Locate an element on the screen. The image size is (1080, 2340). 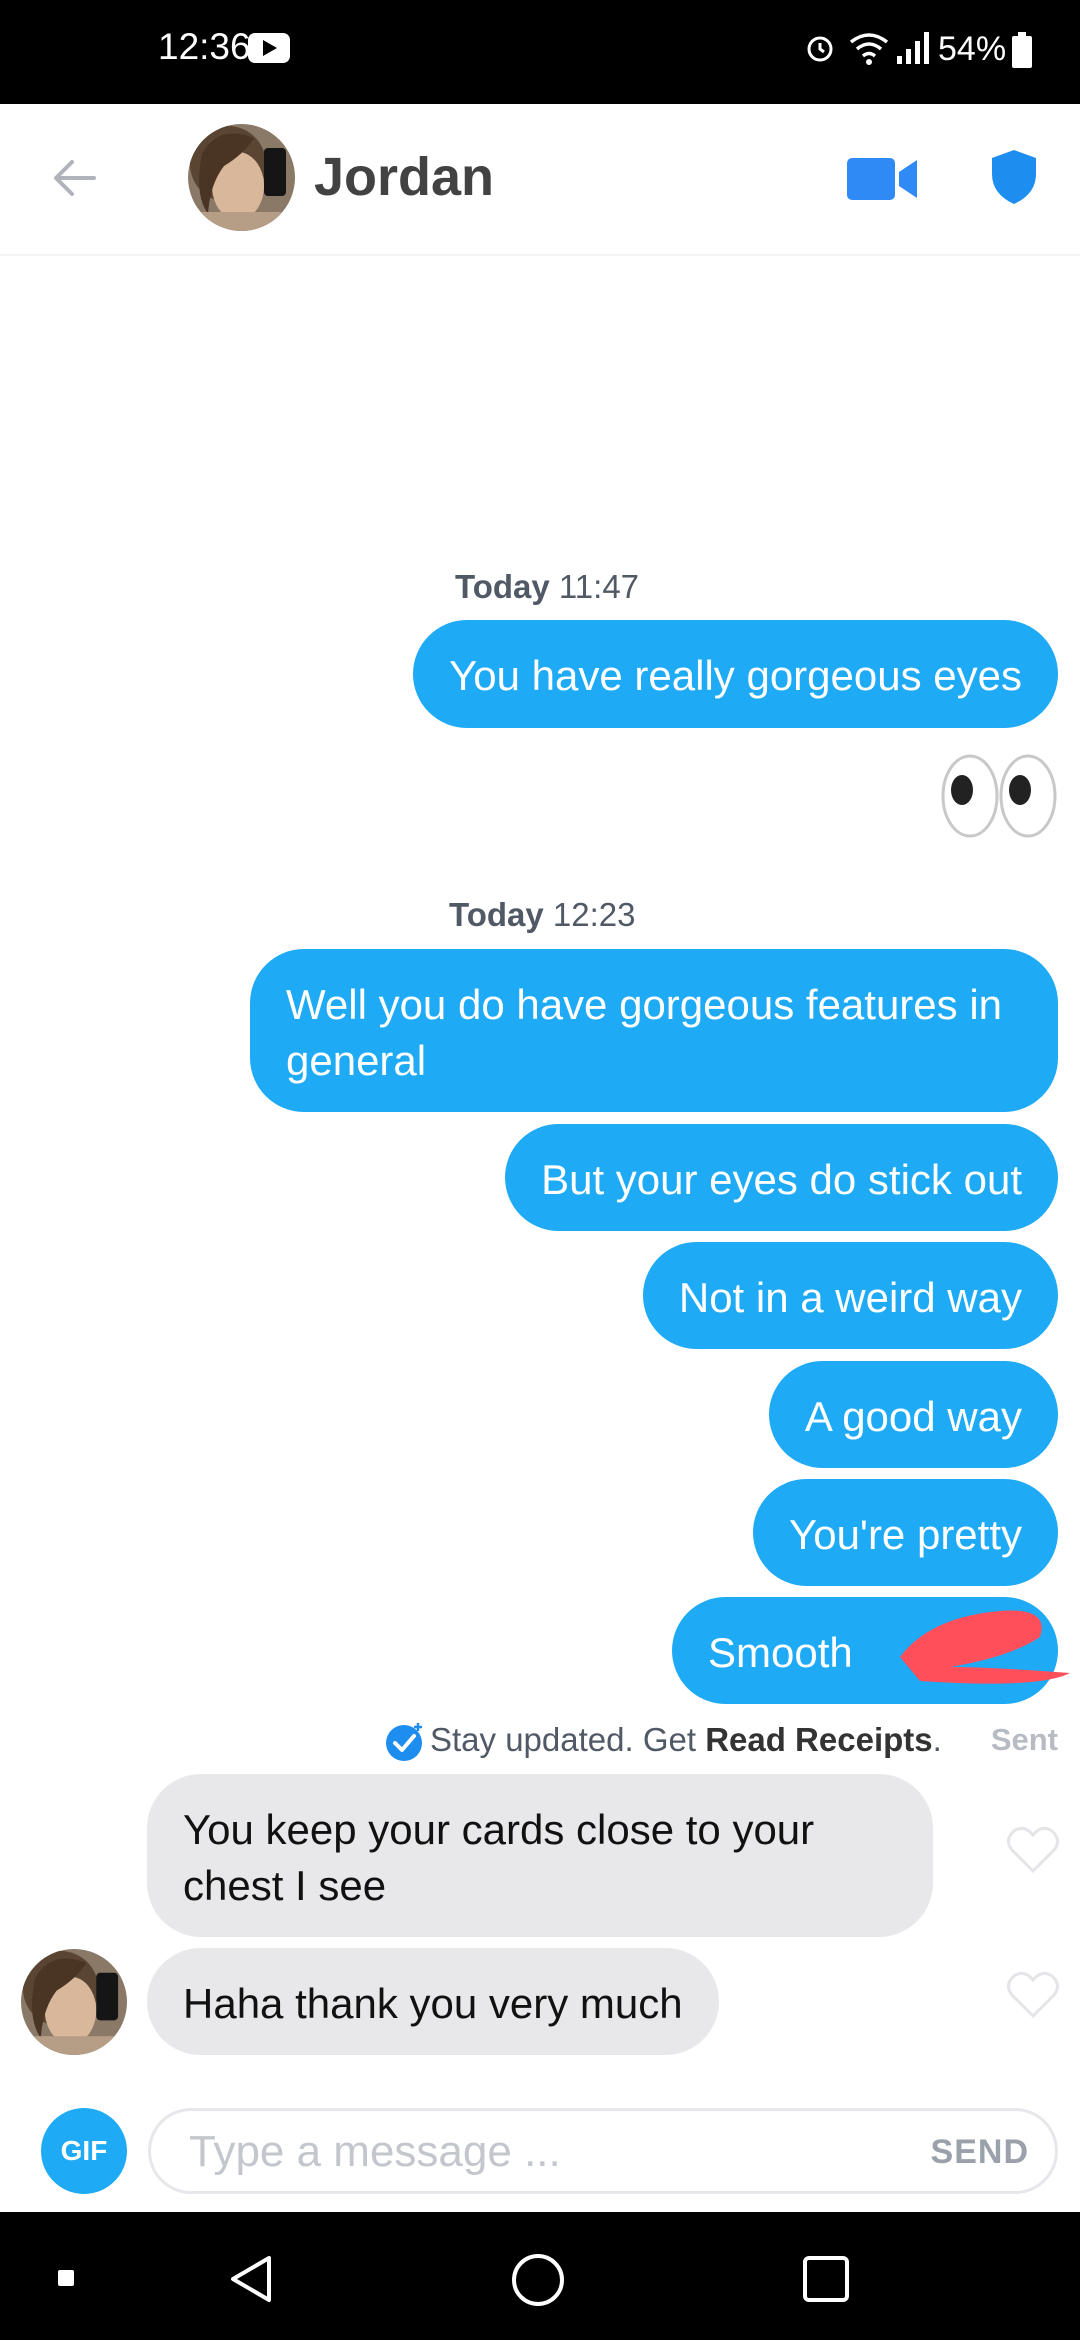
outgoing-message: You have really gorgeous eyes is located at coordinates (735, 674).